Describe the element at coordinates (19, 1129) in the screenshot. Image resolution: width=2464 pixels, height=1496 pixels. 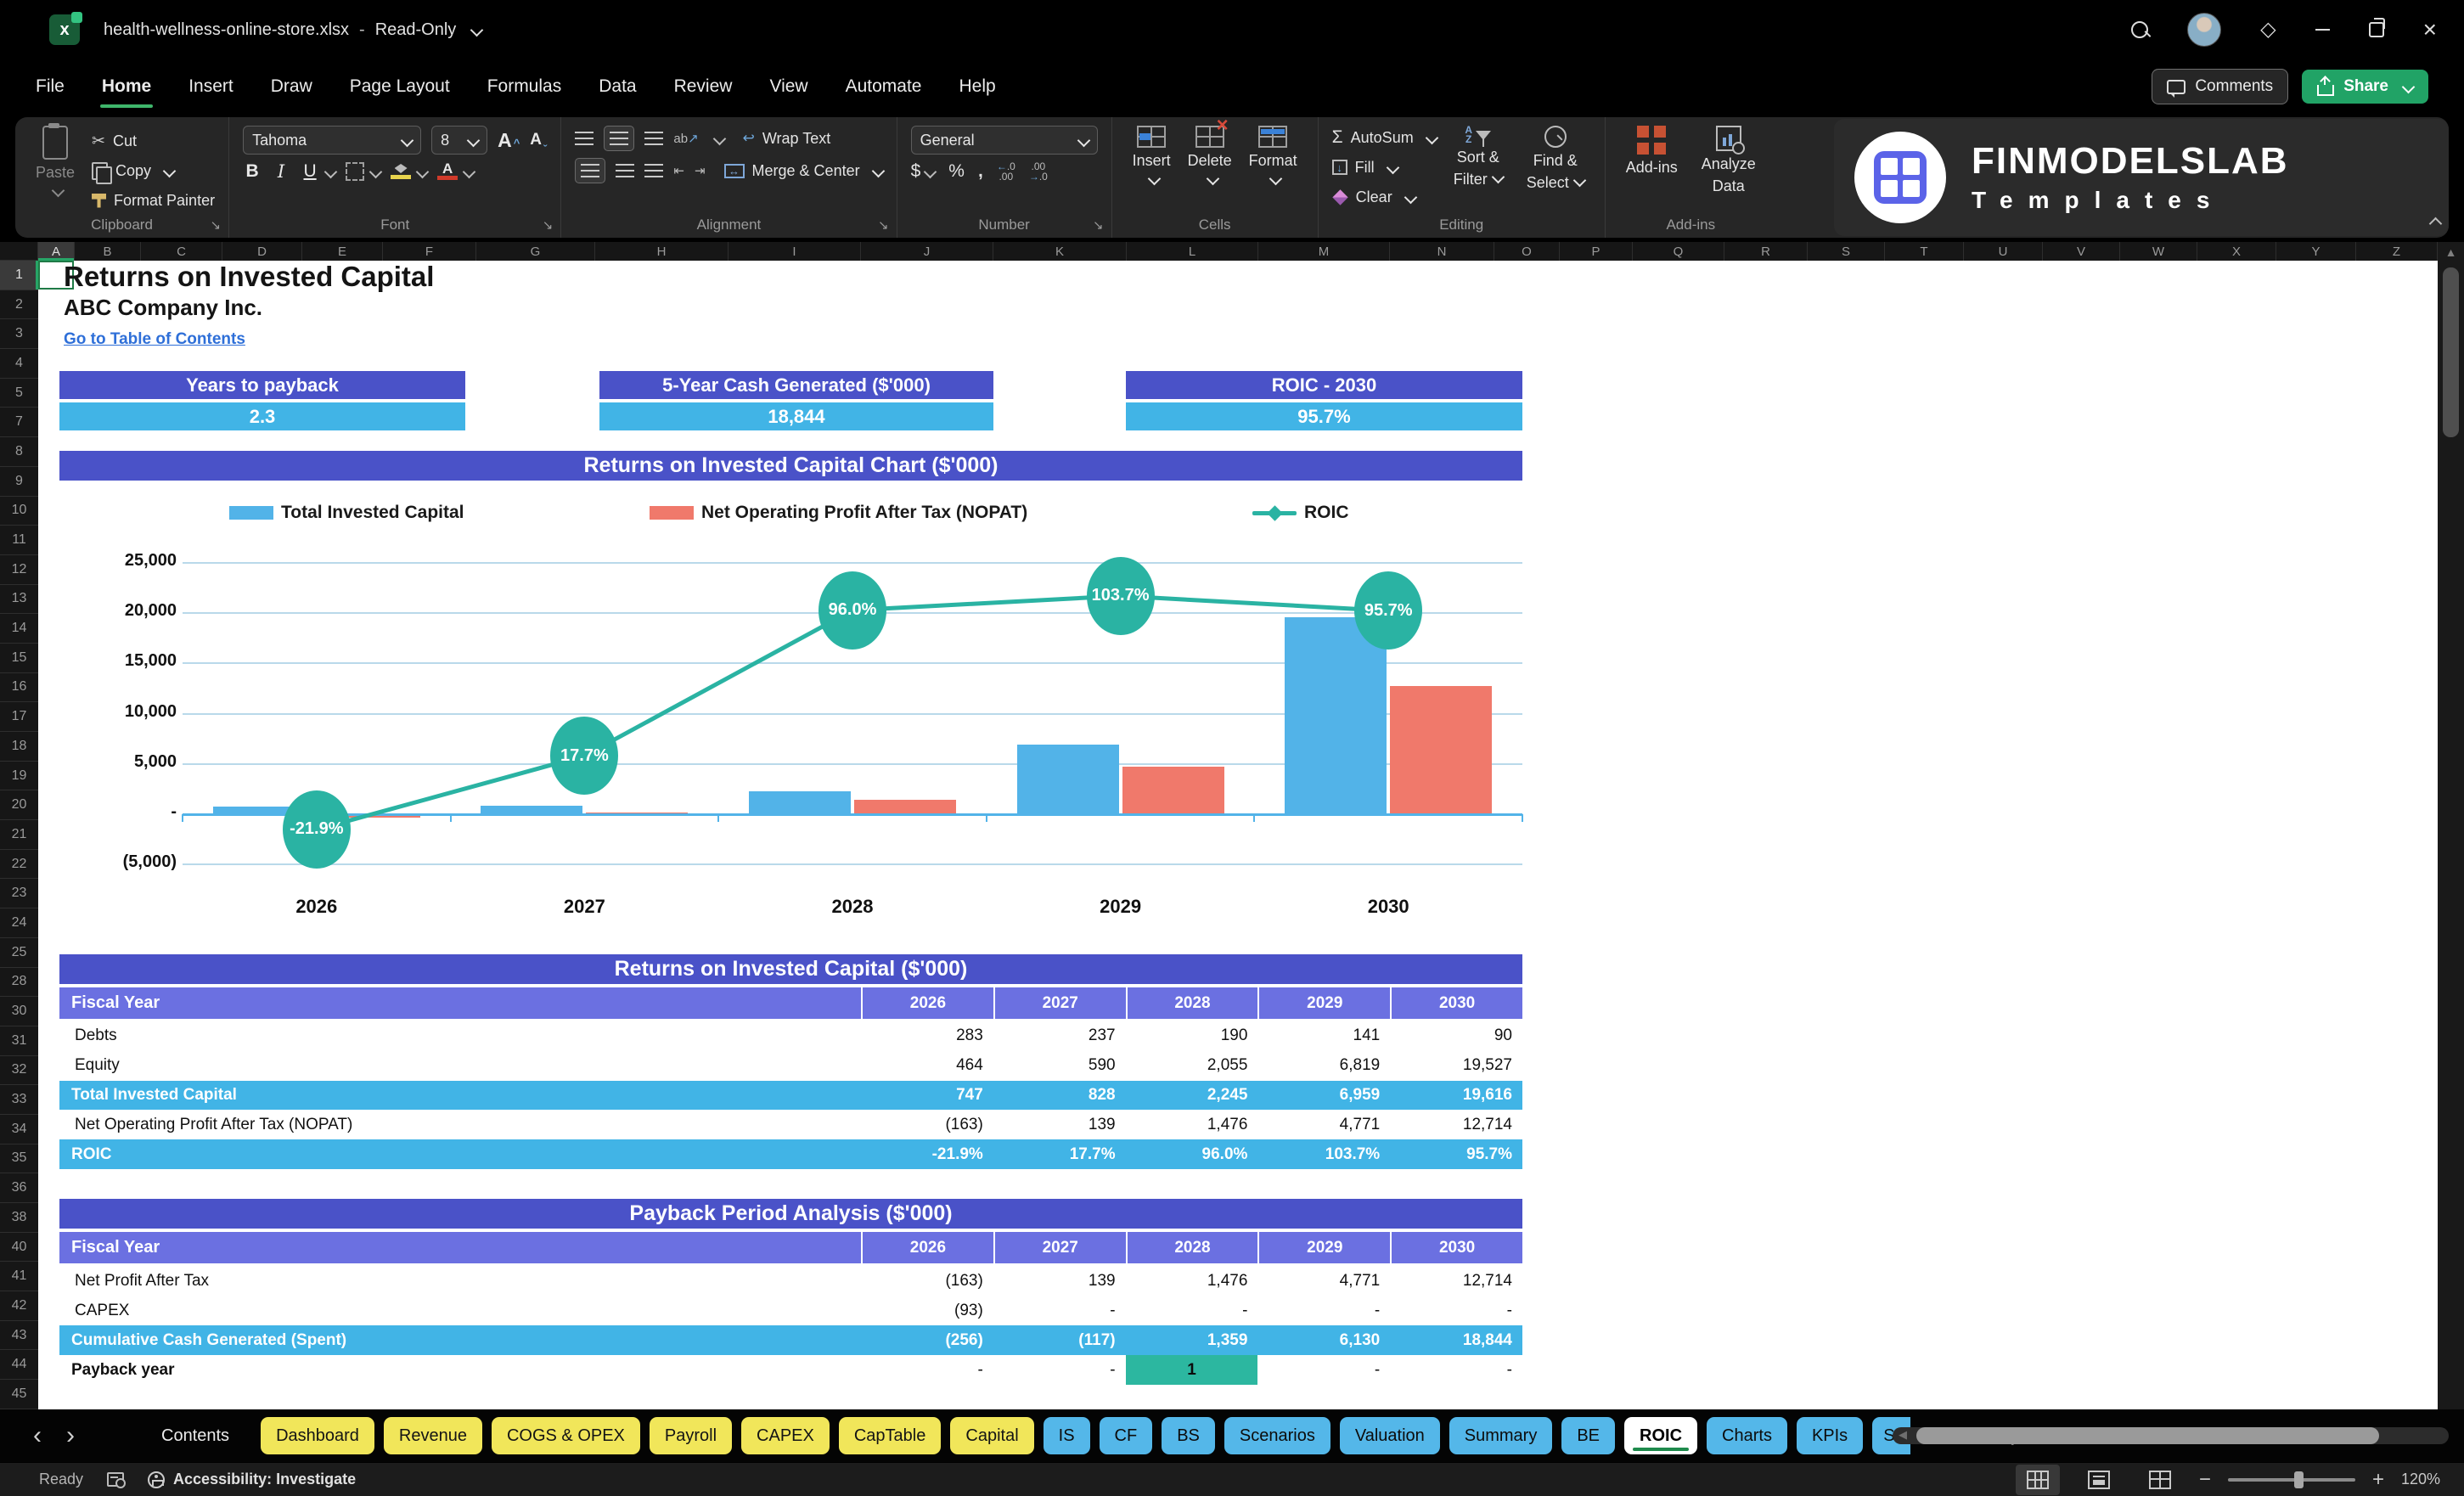
I see `row-header-34: 34` at that location.